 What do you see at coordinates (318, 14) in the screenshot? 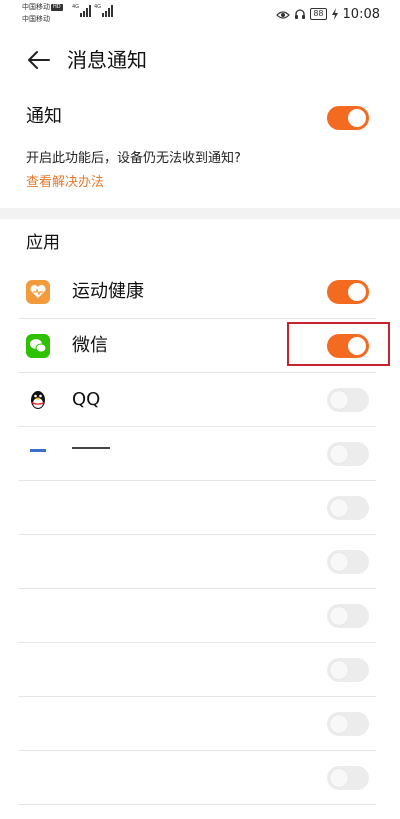
I see `battery-icon: 88` at bounding box center [318, 14].